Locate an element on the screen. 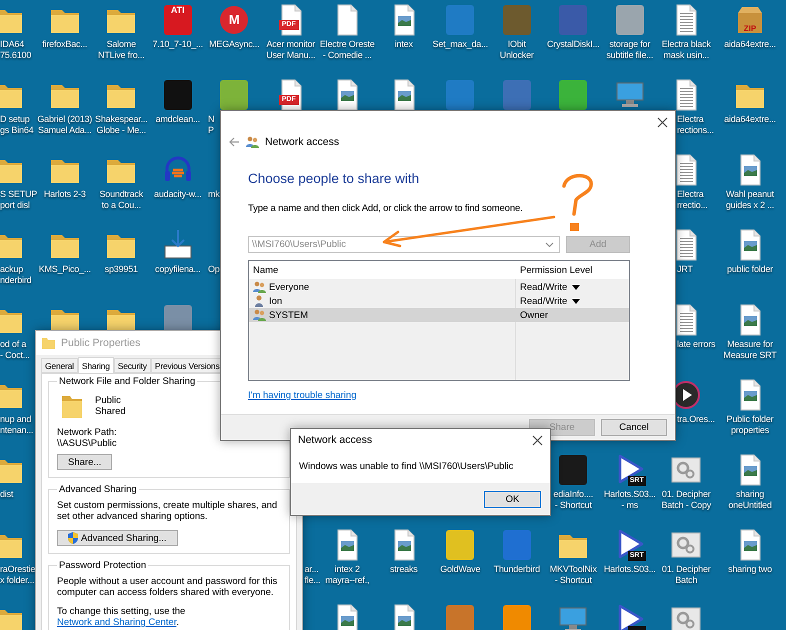 This screenshot has height=630, width=786. desktop-icon-label: ediaInfo.... - Shortcut is located at coordinates (573, 500).